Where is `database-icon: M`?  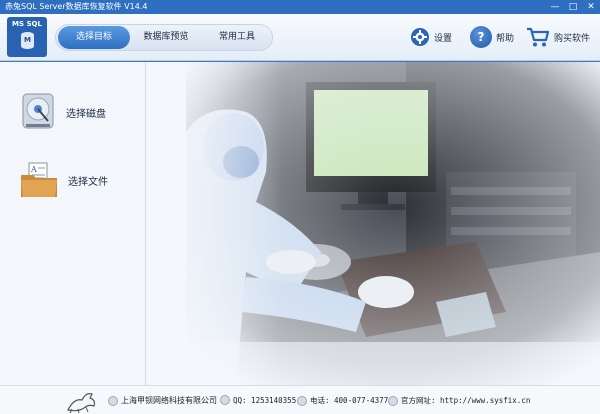 database-icon: M is located at coordinates (27, 40).